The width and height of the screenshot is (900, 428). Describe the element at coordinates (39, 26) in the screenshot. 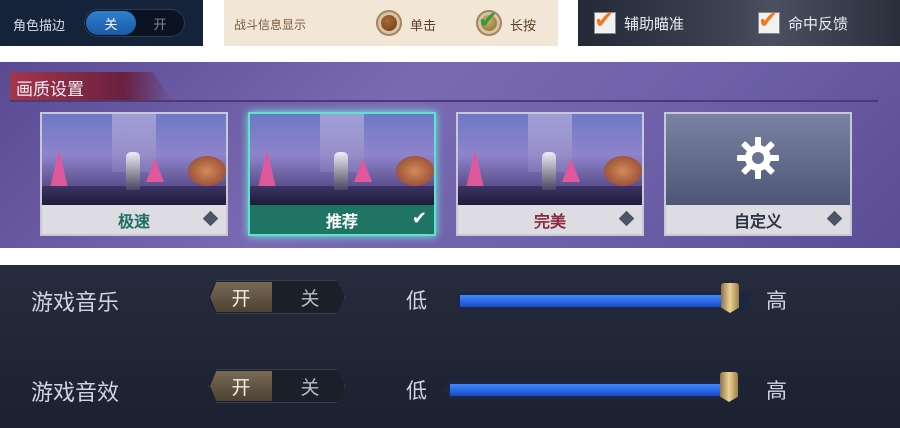

I see `outline-label: 角色描边` at that location.